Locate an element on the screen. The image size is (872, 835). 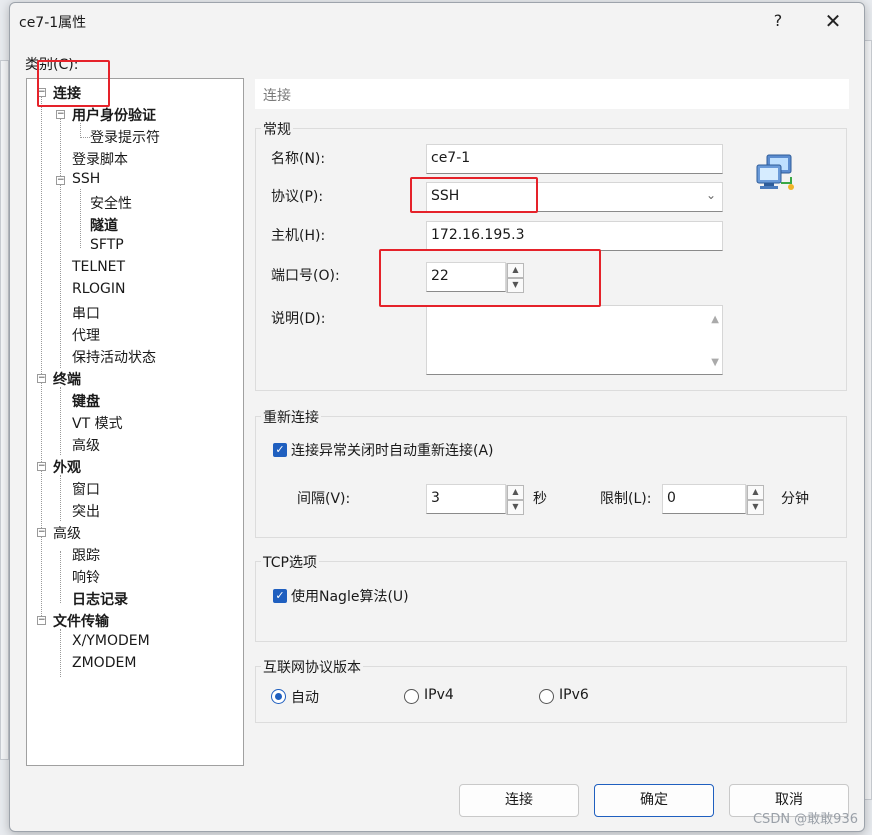
description-label: 说明(D): is located at coordinates (298, 319).